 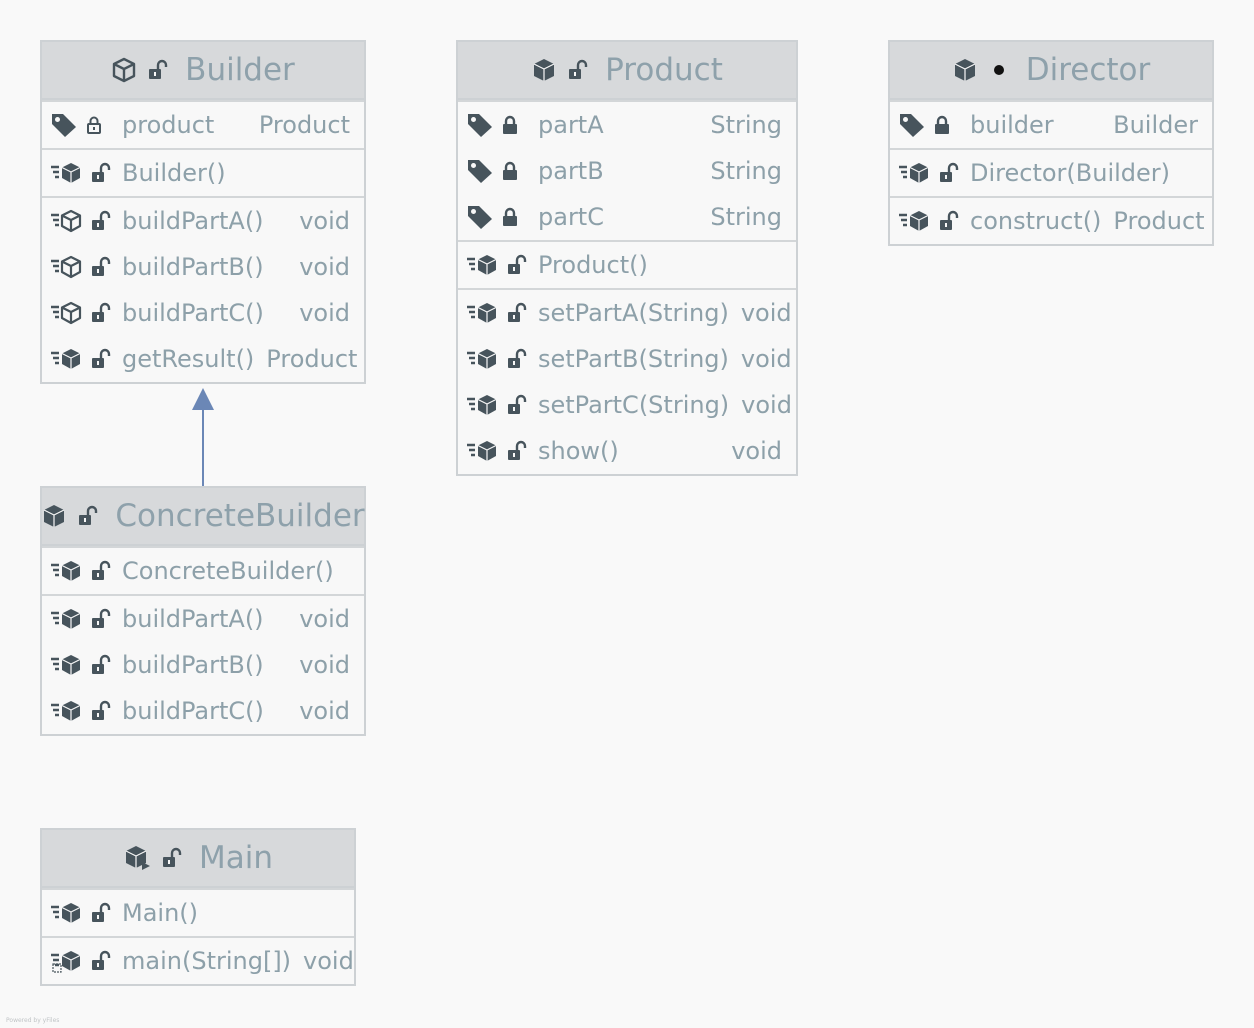 I want to click on field-name: partA, so click(x=571, y=125).